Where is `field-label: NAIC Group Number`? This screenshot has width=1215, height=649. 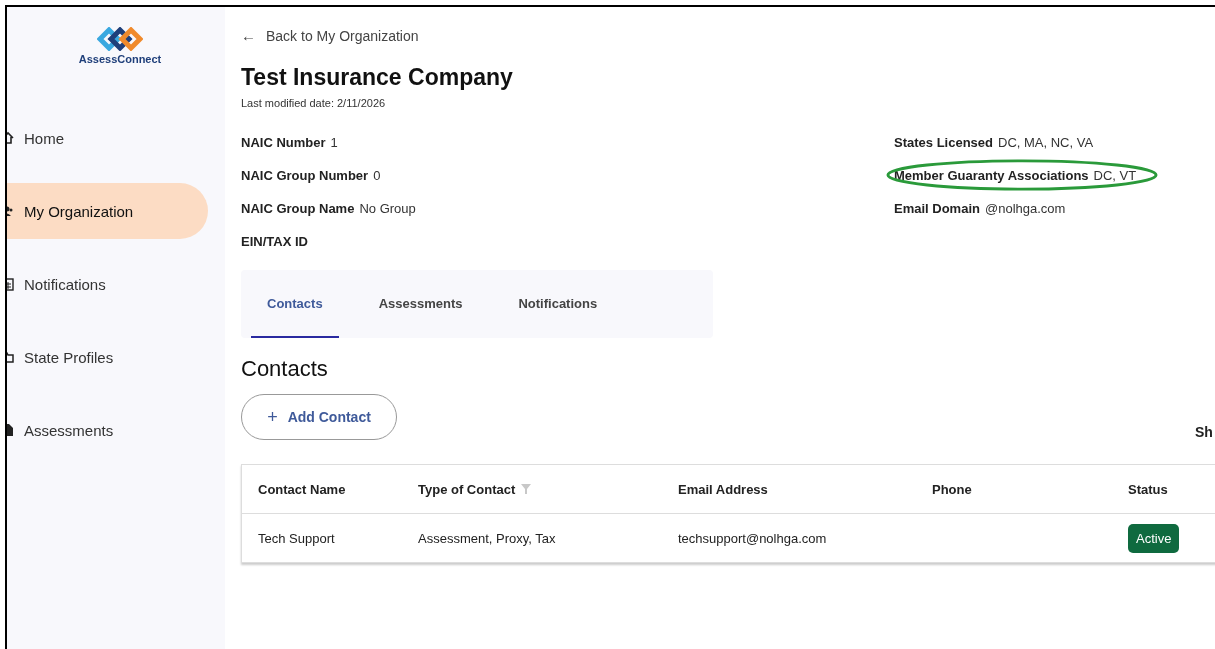
field-label: NAIC Group Number is located at coordinates (305, 175).